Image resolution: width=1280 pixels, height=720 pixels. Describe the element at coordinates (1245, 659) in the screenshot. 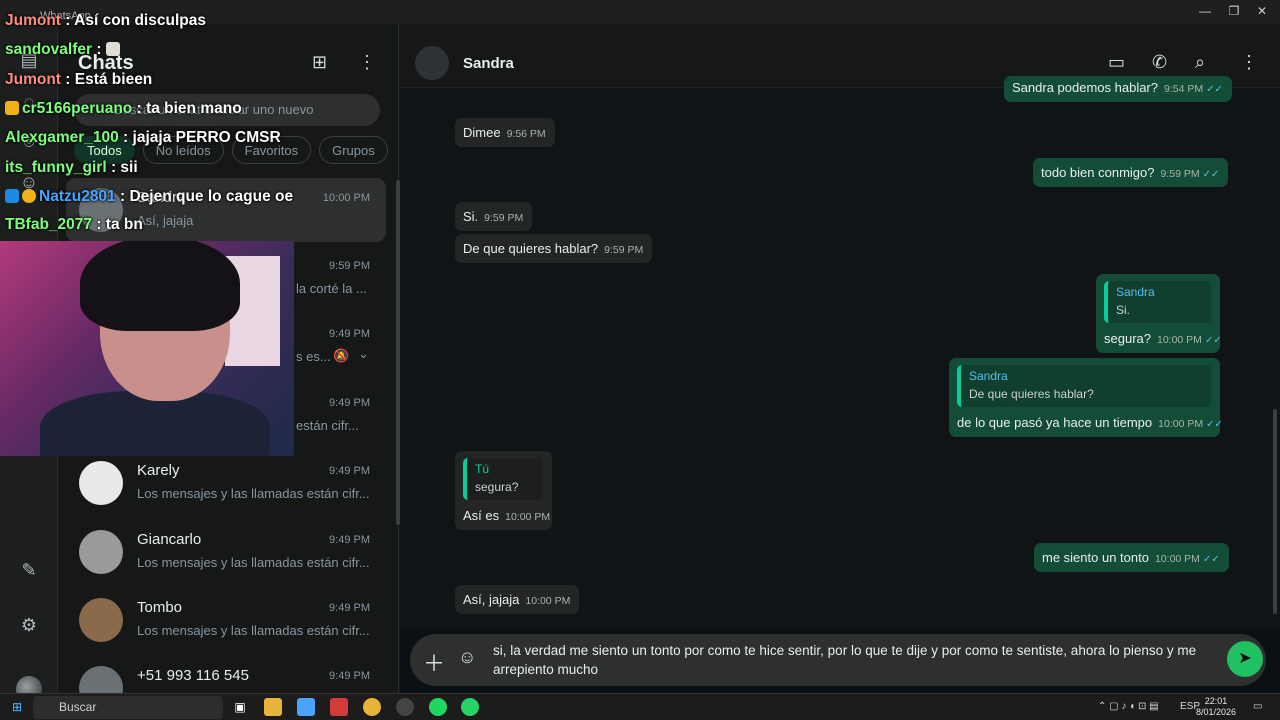

I see `send-button: ➤` at that location.